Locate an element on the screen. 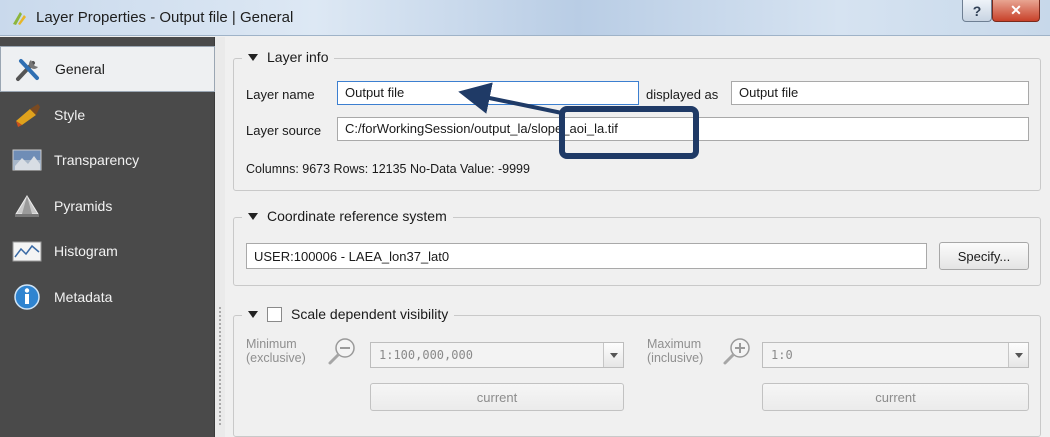 The height and width of the screenshot is (437, 1050). maximum-scale-value: 1:0 is located at coordinates (782, 355).